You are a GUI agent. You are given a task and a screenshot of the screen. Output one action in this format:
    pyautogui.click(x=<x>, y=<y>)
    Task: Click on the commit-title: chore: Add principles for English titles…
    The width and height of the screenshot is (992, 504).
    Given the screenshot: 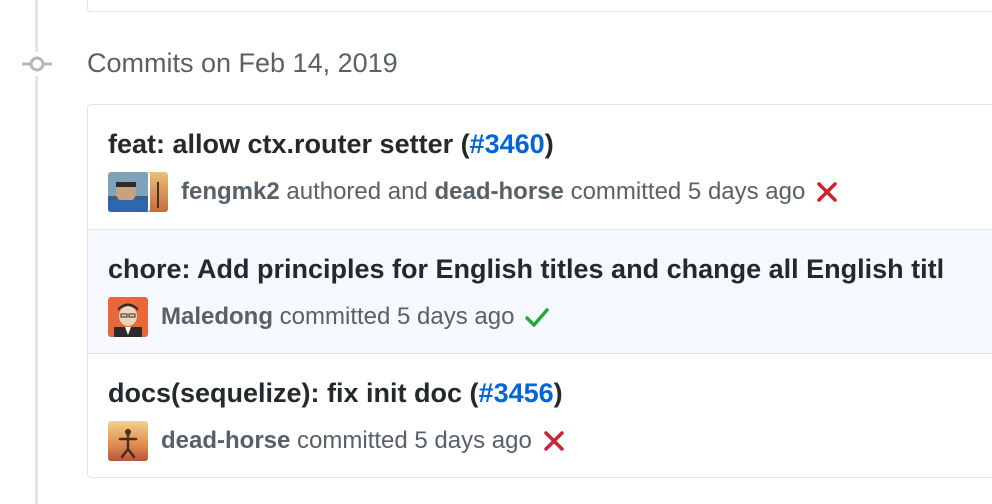 What is the action you would take?
    pyautogui.click(x=526, y=269)
    